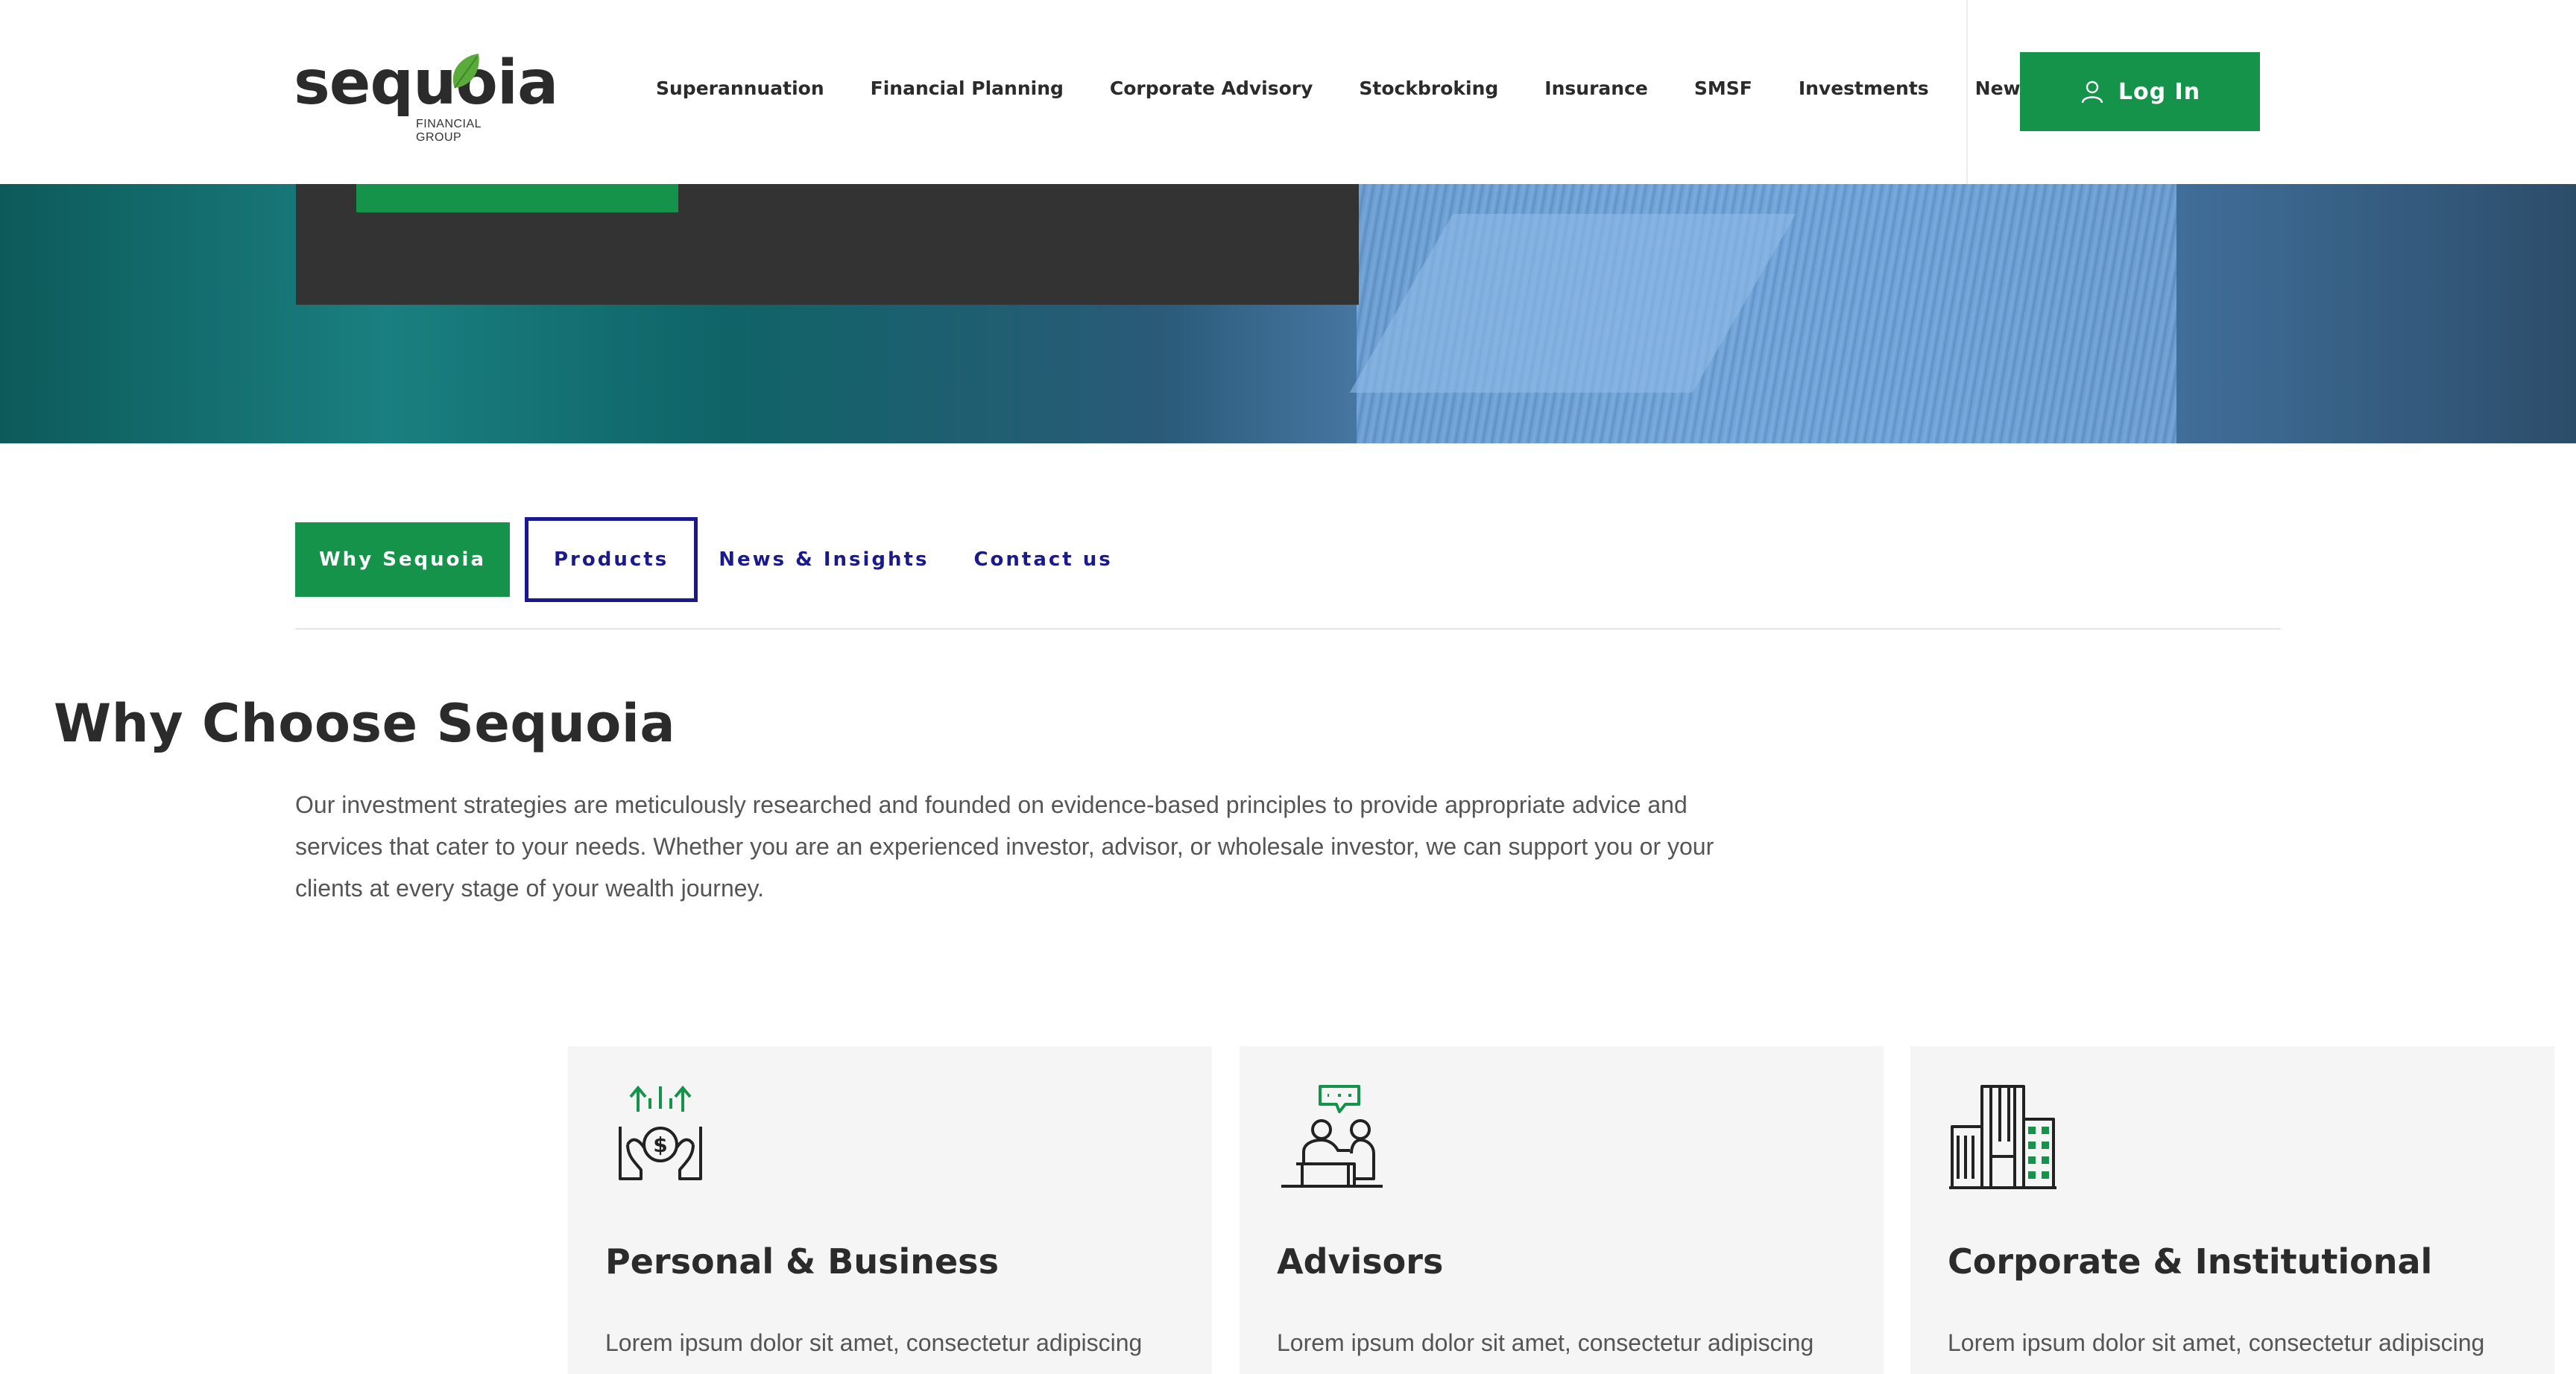 Image resolution: width=2576 pixels, height=1374 pixels. Describe the element at coordinates (1360, 1261) in the screenshot. I see `card-title: Advisors` at that location.